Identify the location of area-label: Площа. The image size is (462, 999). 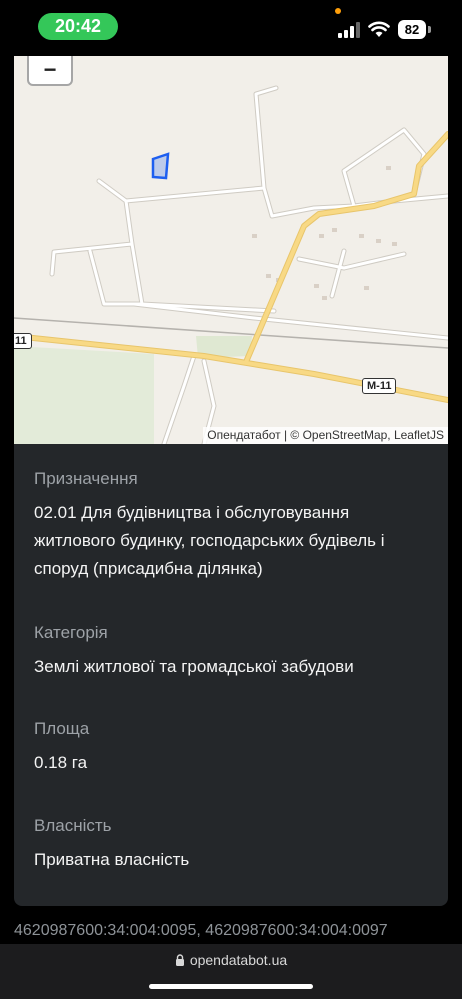
(62, 728).